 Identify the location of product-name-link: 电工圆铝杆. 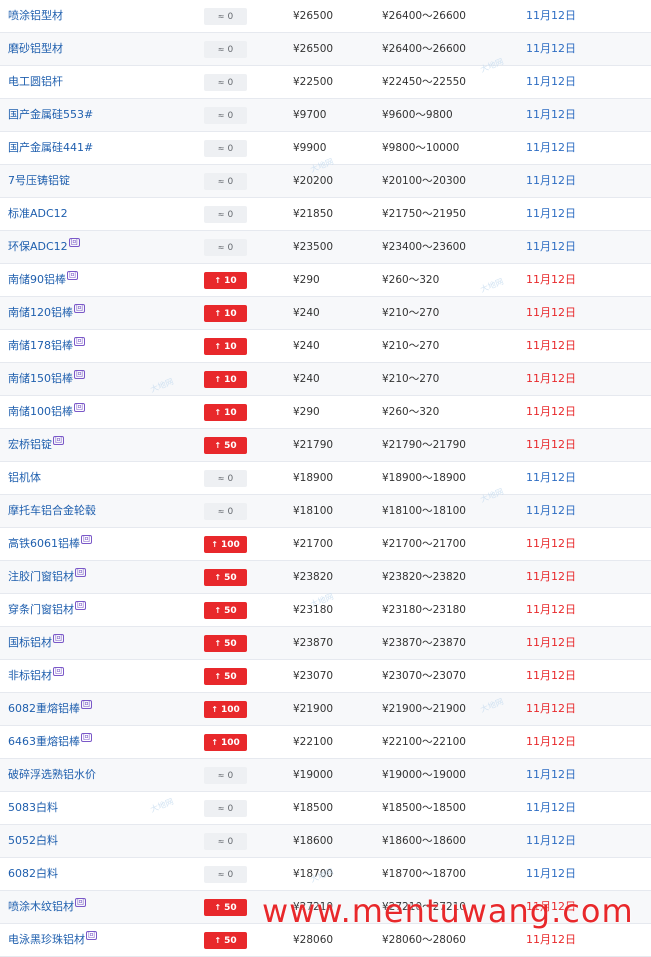
(35, 82).